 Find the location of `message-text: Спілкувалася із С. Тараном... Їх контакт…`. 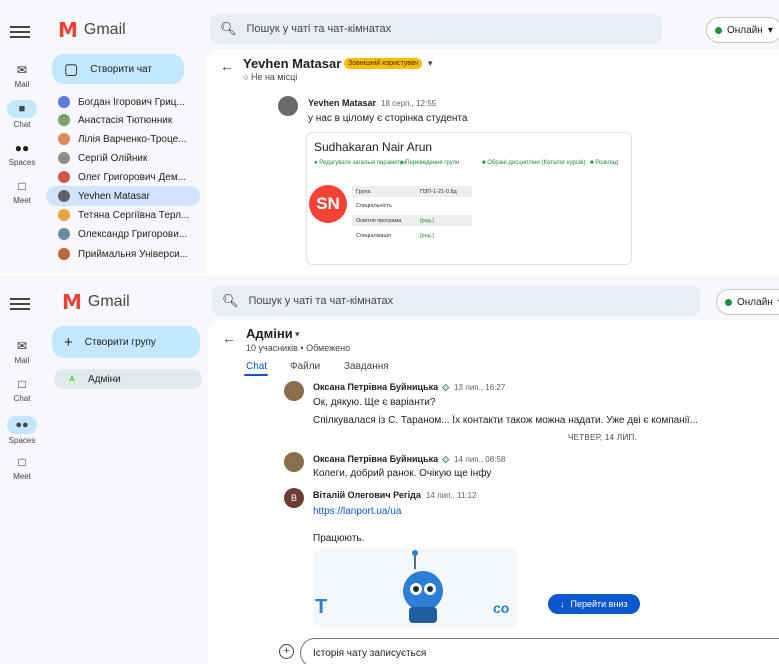

message-text: Спілкувалася із С. Тараном... Їх контакт… is located at coordinates (506, 420).